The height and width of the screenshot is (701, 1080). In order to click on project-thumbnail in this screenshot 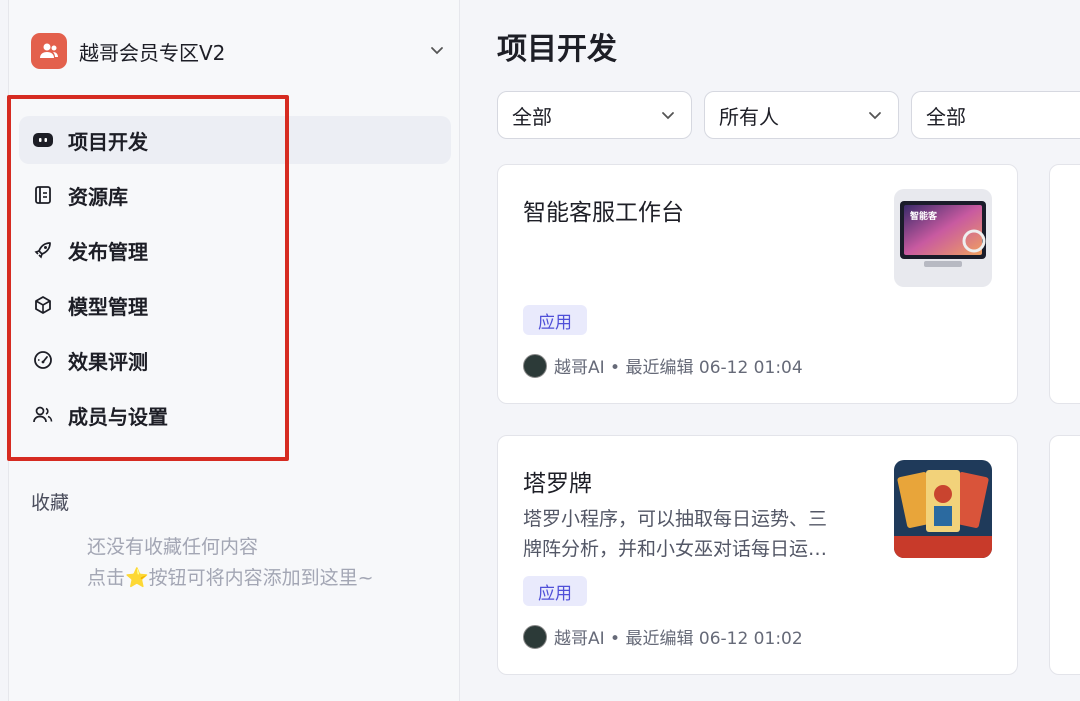, I will do `click(943, 509)`.